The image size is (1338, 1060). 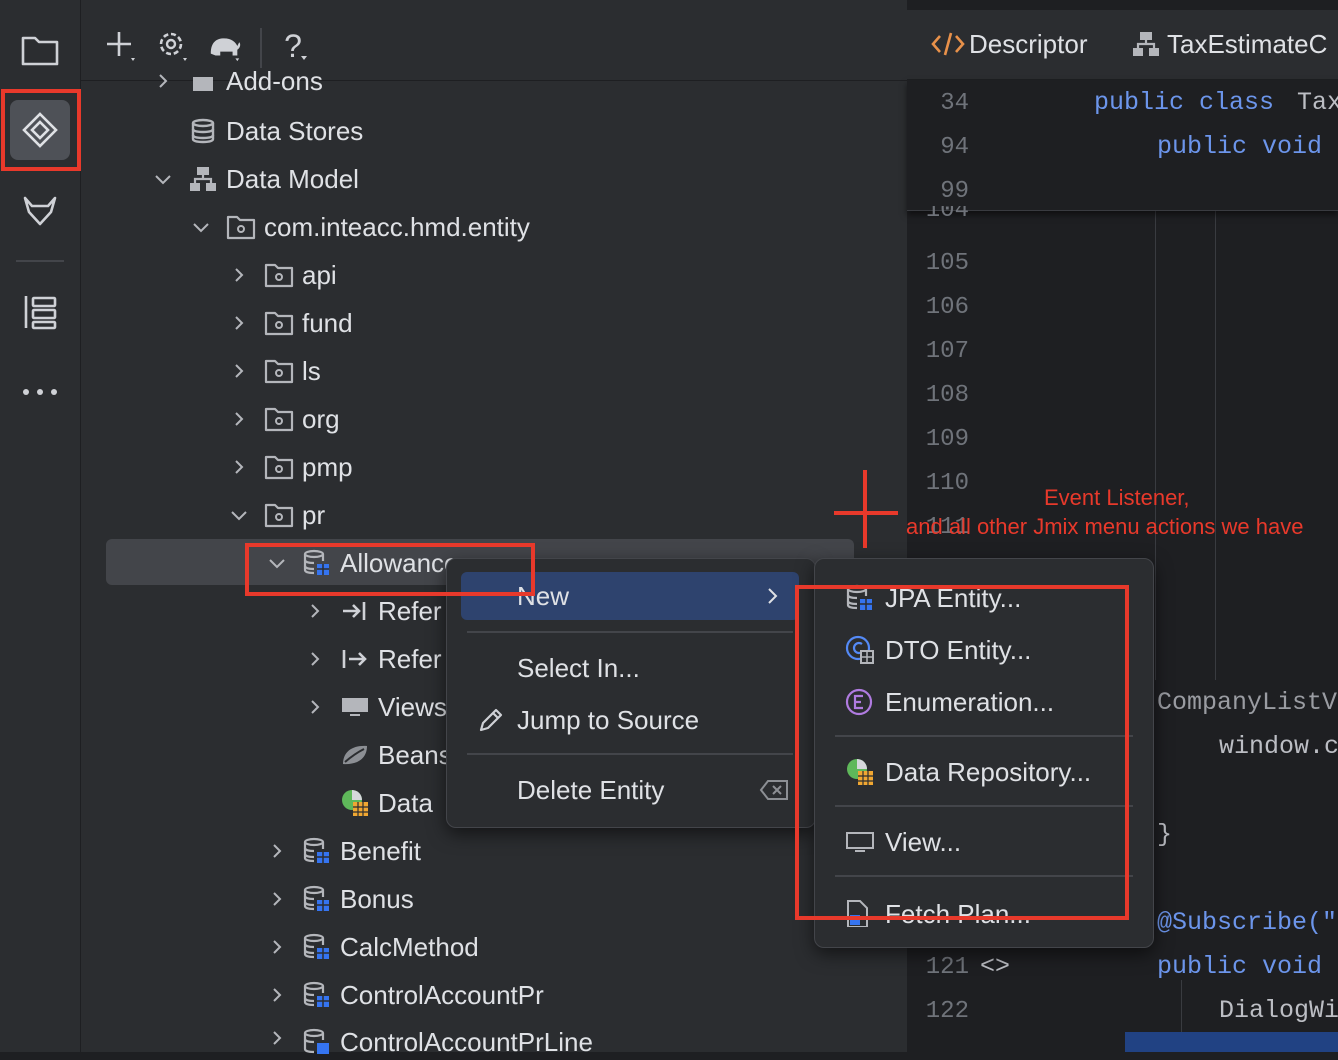 I want to click on tree-label: Refer, so click(x=410, y=658).